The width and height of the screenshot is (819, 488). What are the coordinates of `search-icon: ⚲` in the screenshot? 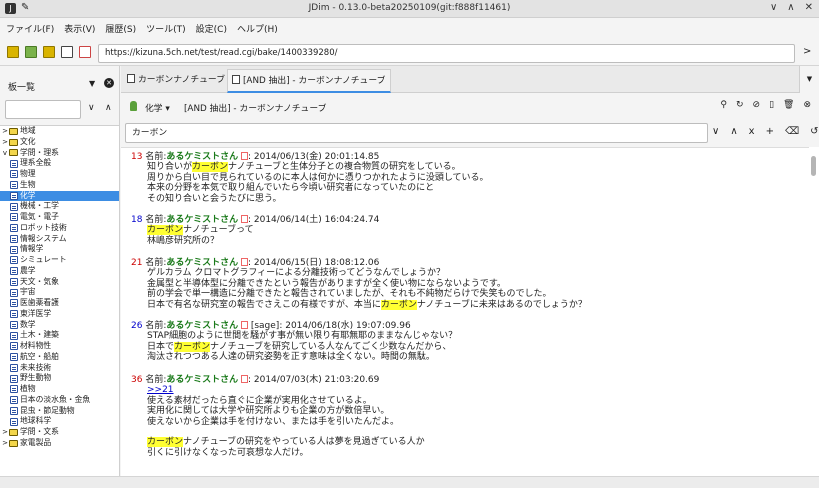 It's located at (723, 105).